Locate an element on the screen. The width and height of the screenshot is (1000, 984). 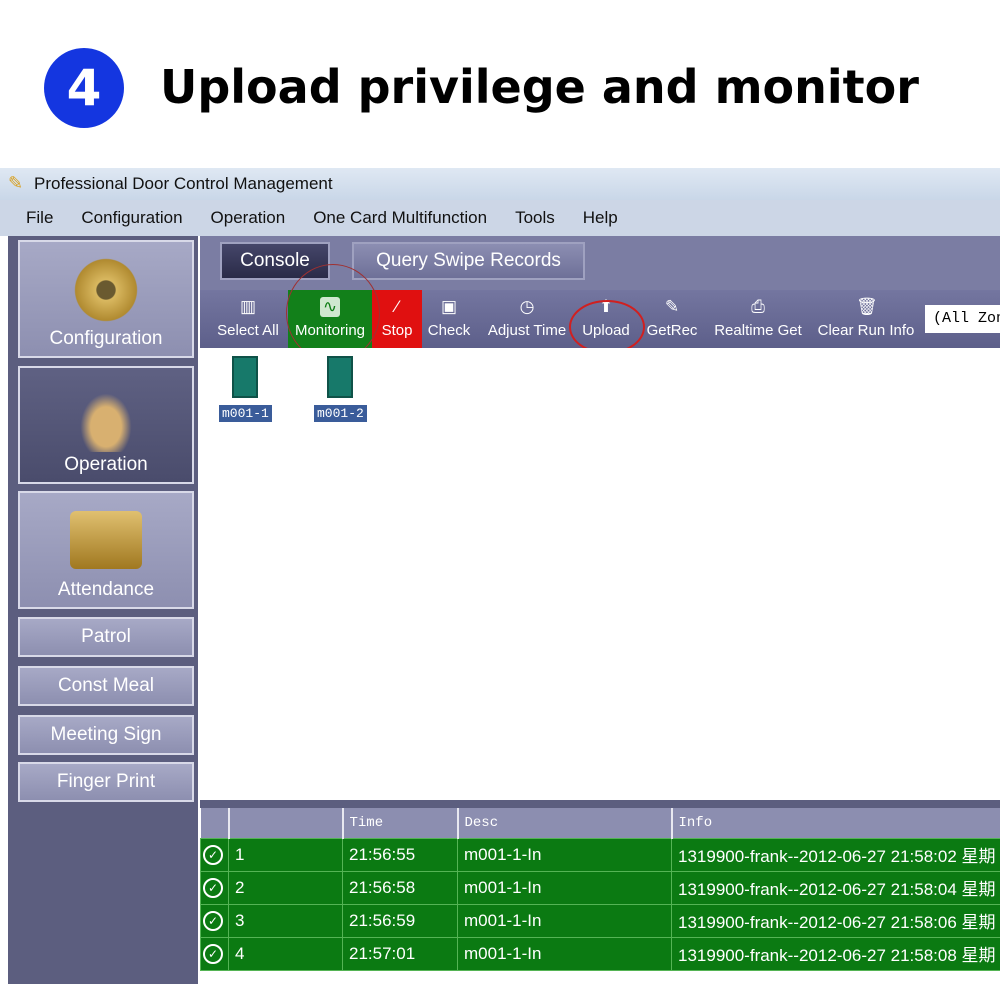
sidebar-item-configuration: Configuration is located at coordinates (106, 299).